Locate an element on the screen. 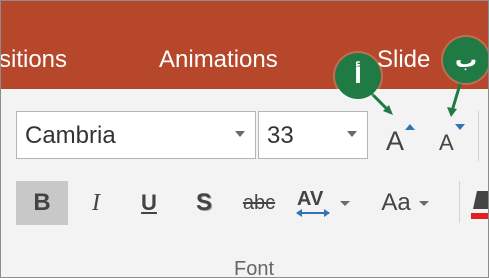 The height and width of the screenshot is (278, 489). font-size-combobox: 33 is located at coordinates (313, 135).